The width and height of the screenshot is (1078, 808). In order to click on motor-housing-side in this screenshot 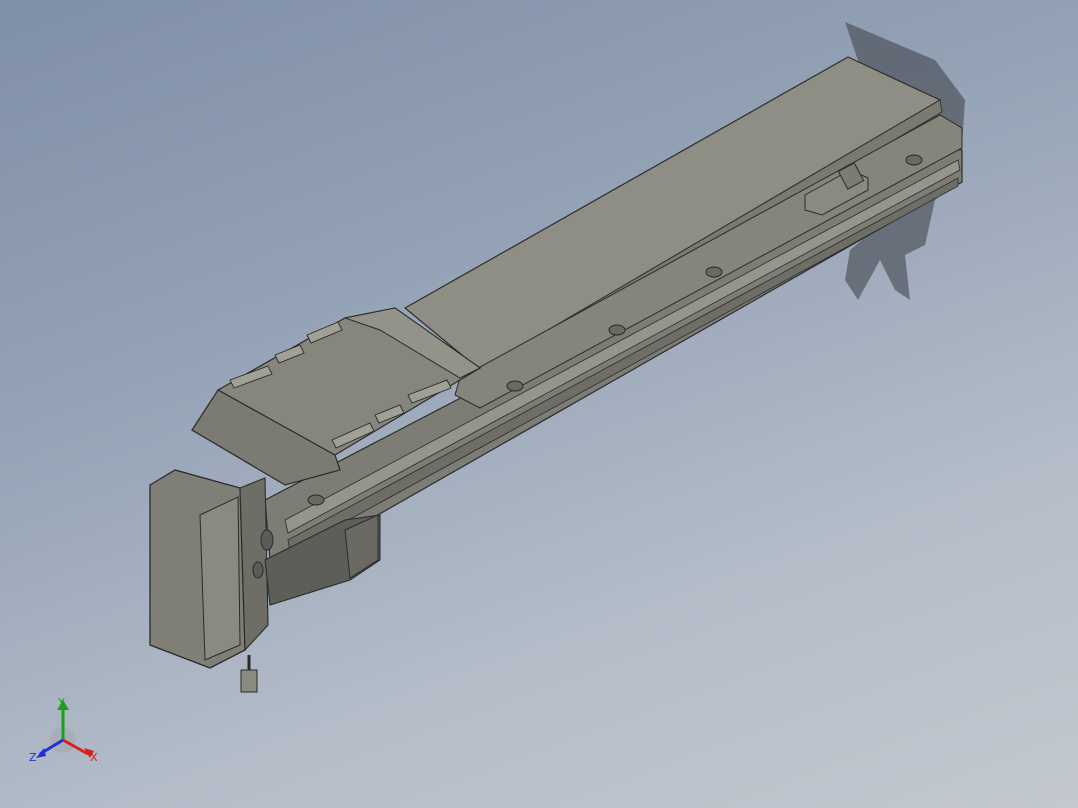, I will do `click(254, 564)`.